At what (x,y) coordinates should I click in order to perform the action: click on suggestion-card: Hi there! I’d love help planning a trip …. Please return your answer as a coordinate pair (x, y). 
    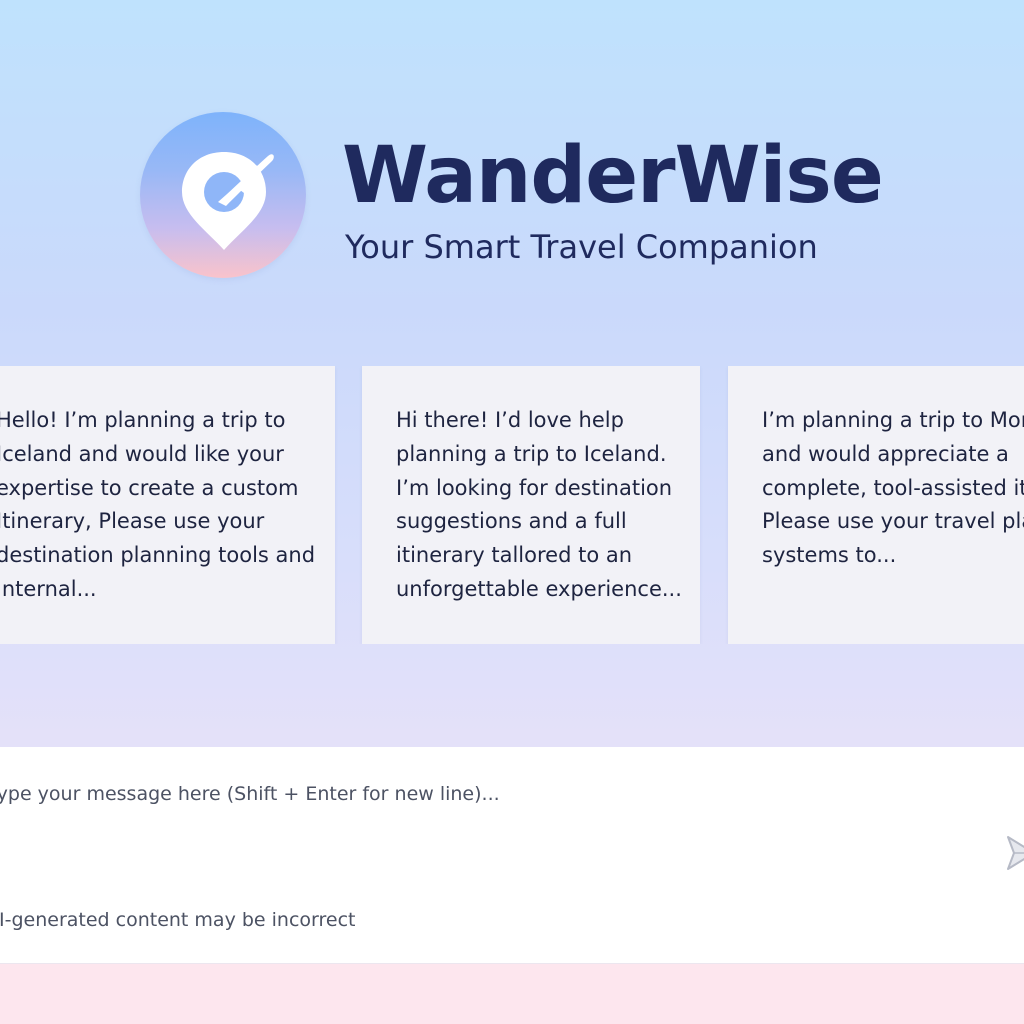
    Looking at the image, I should click on (531, 505).